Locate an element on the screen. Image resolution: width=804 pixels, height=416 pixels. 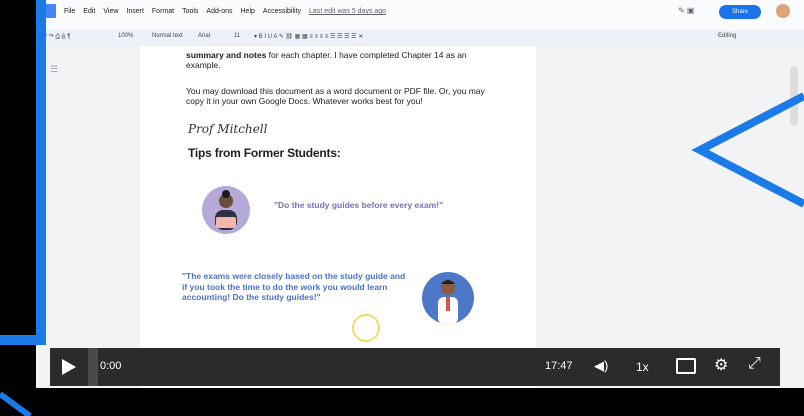
student-boy-illustration is located at coordinates (448, 298).